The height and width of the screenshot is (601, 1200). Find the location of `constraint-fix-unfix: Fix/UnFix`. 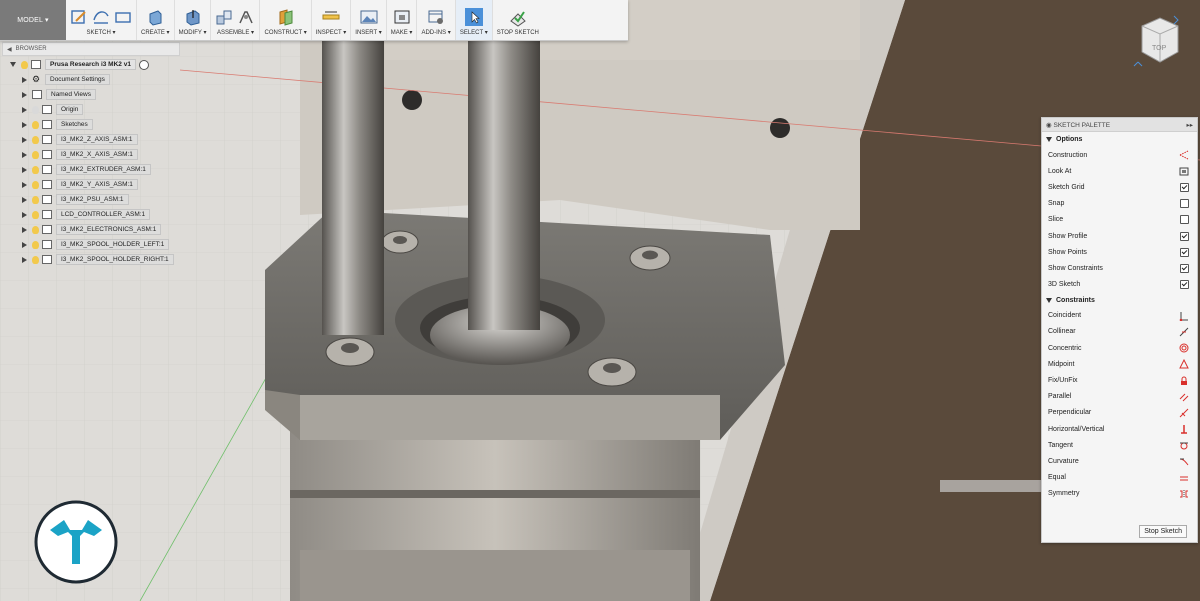

constraint-fix-unfix: Fix/UnFix is located at coordinates (1119, 380).